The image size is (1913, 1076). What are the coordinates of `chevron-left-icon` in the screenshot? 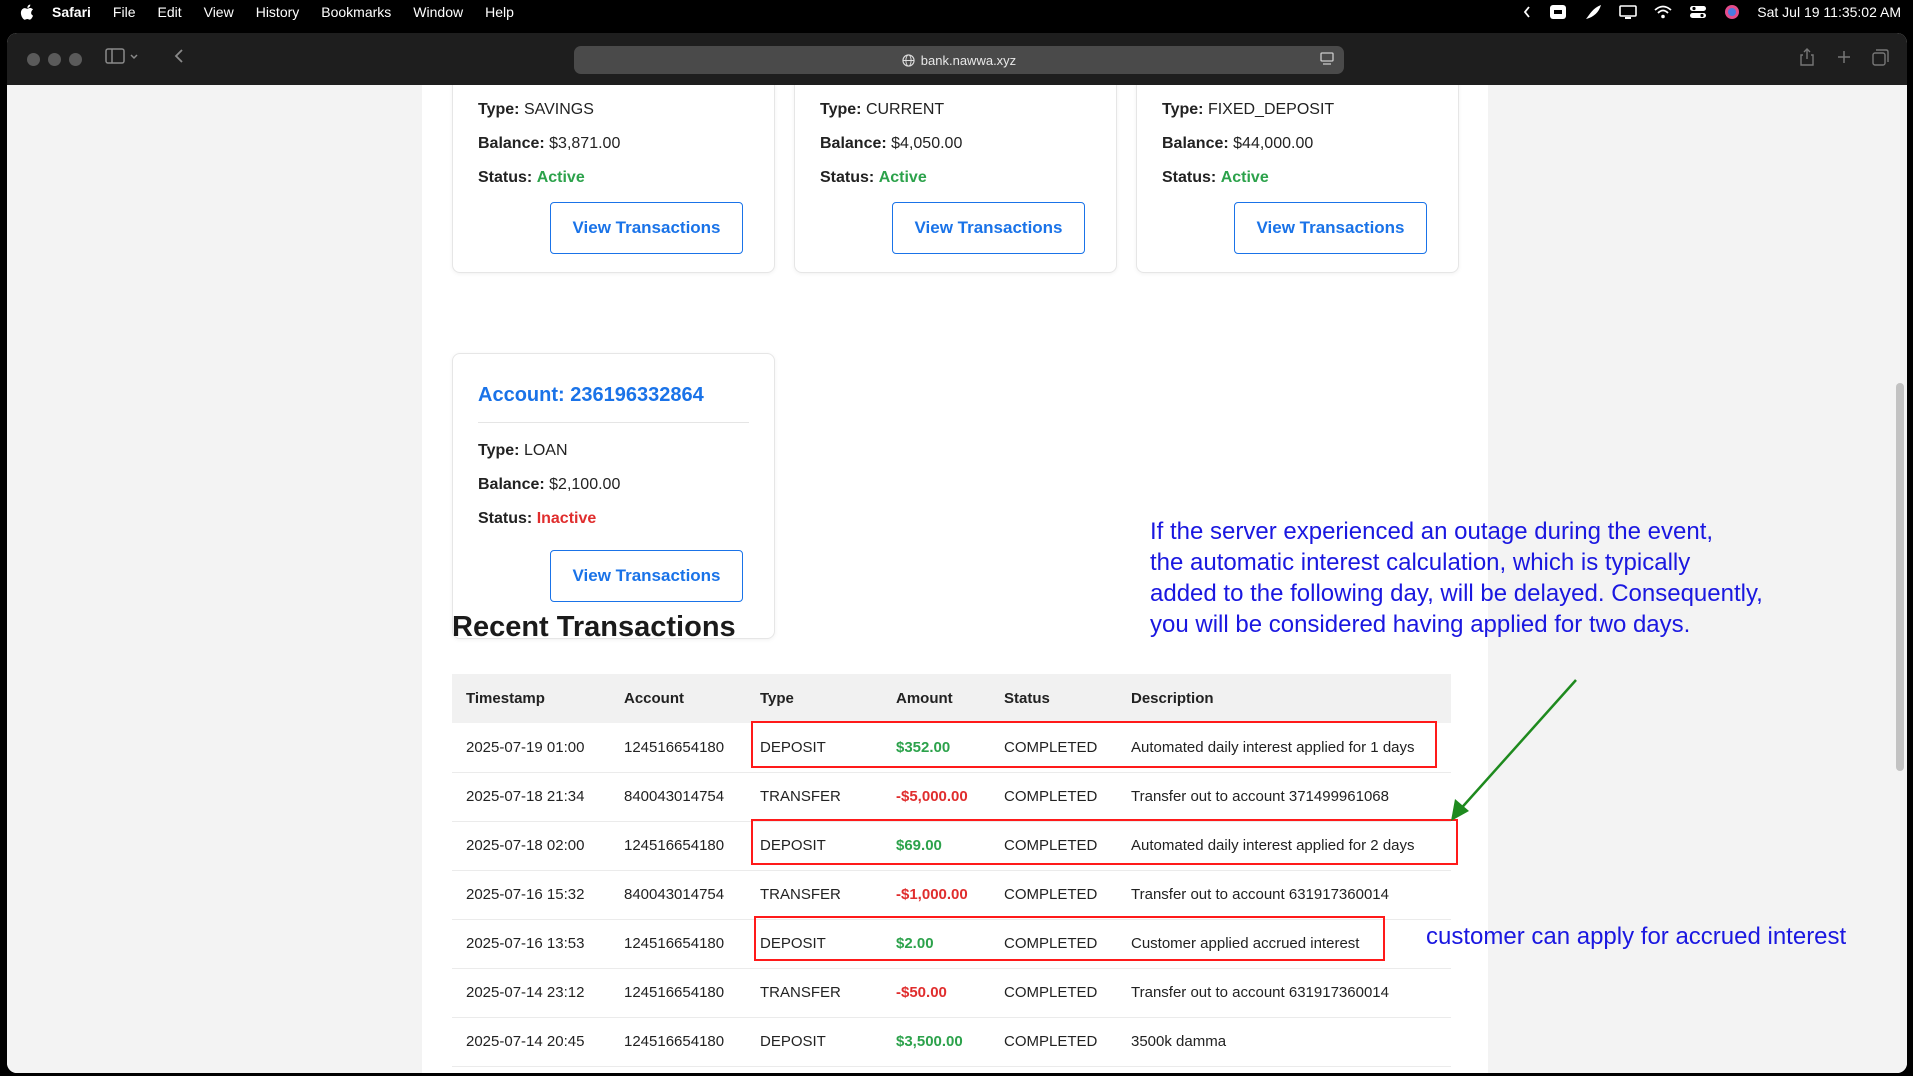 It's located at (1527, 12).